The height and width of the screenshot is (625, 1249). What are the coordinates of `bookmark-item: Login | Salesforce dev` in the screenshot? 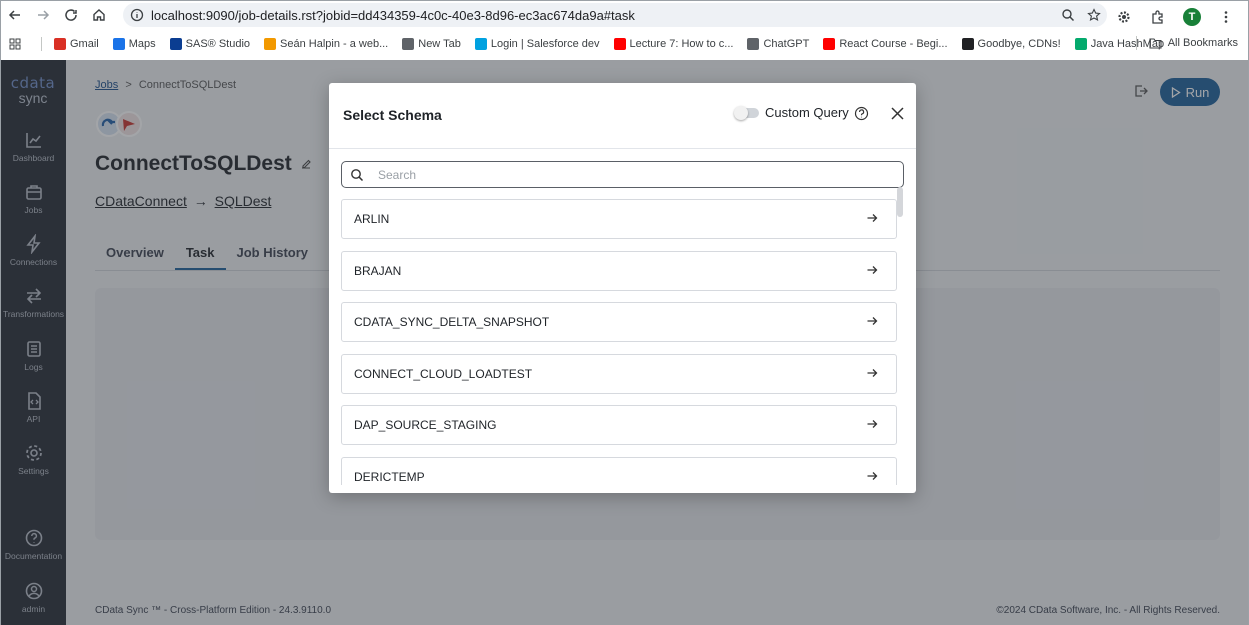 It's located at (537, 44).